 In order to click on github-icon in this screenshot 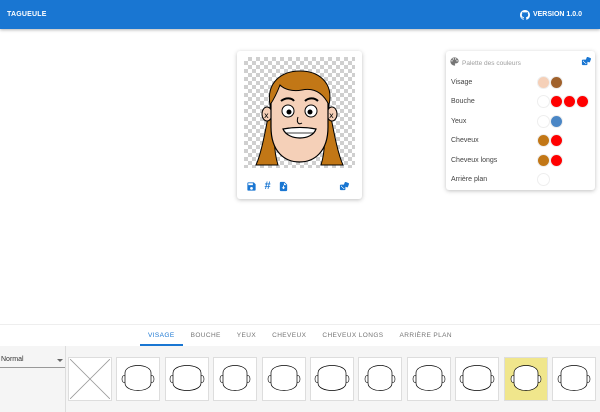, I will do `click(524, 14)`.